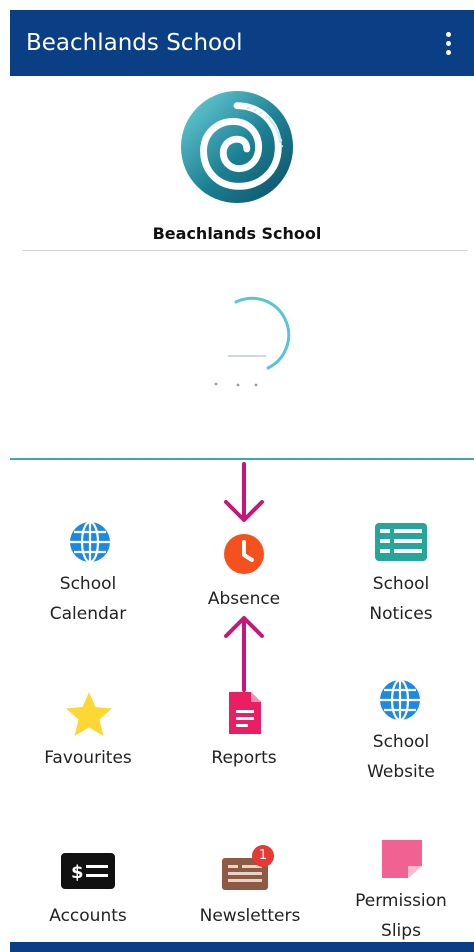  I want to click on tile-newsletters: Newsletters, so click(250, 916).